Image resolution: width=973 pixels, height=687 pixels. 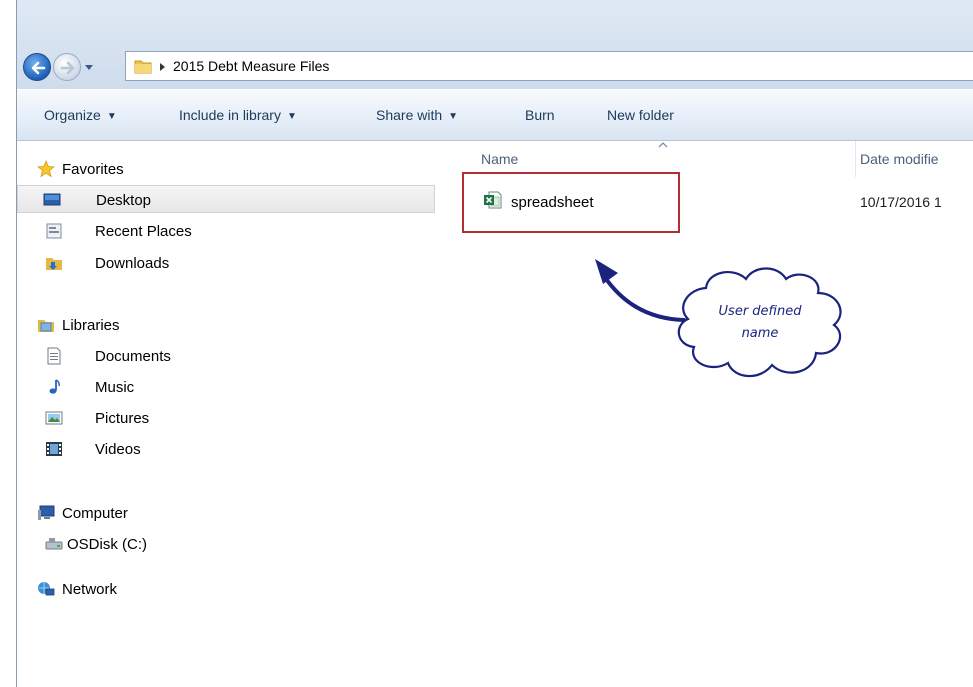 What do you see at coordinates (54, 386) in the screenshot?
I see `music-note-icon` at bounding box center [54, 386].